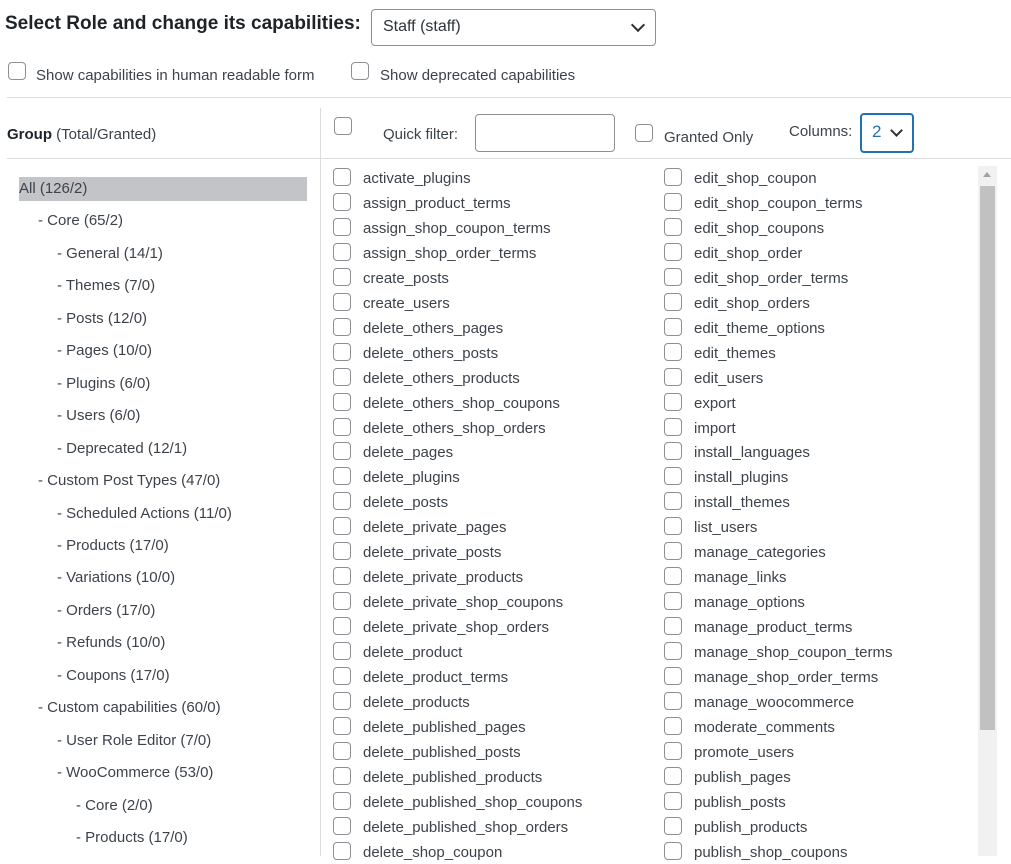 Image resolution: width=1011 pixels, height=864 pixels. I want to click on capability-label: delete_published_products, so click(453, 777).